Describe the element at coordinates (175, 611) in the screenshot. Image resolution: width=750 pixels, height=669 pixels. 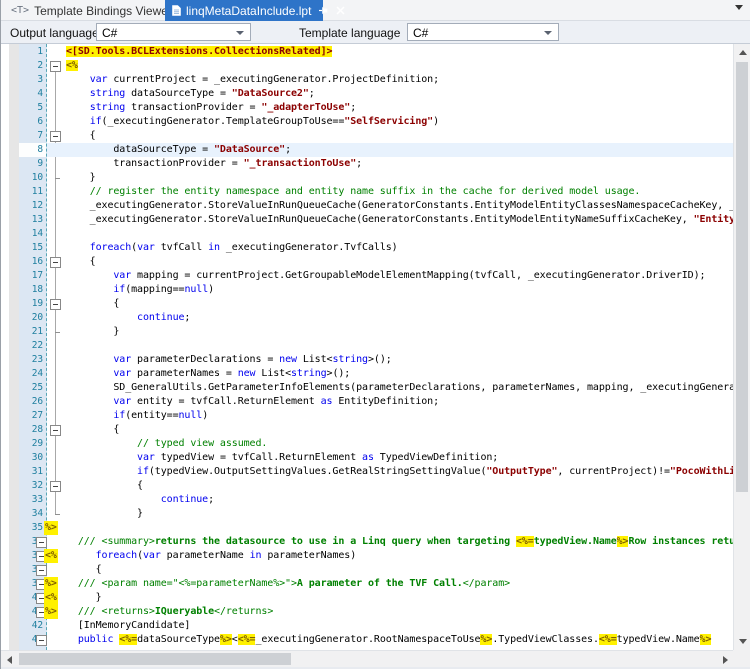
I see `code-text: /// <returns>IQueryable</returns>` at that location.